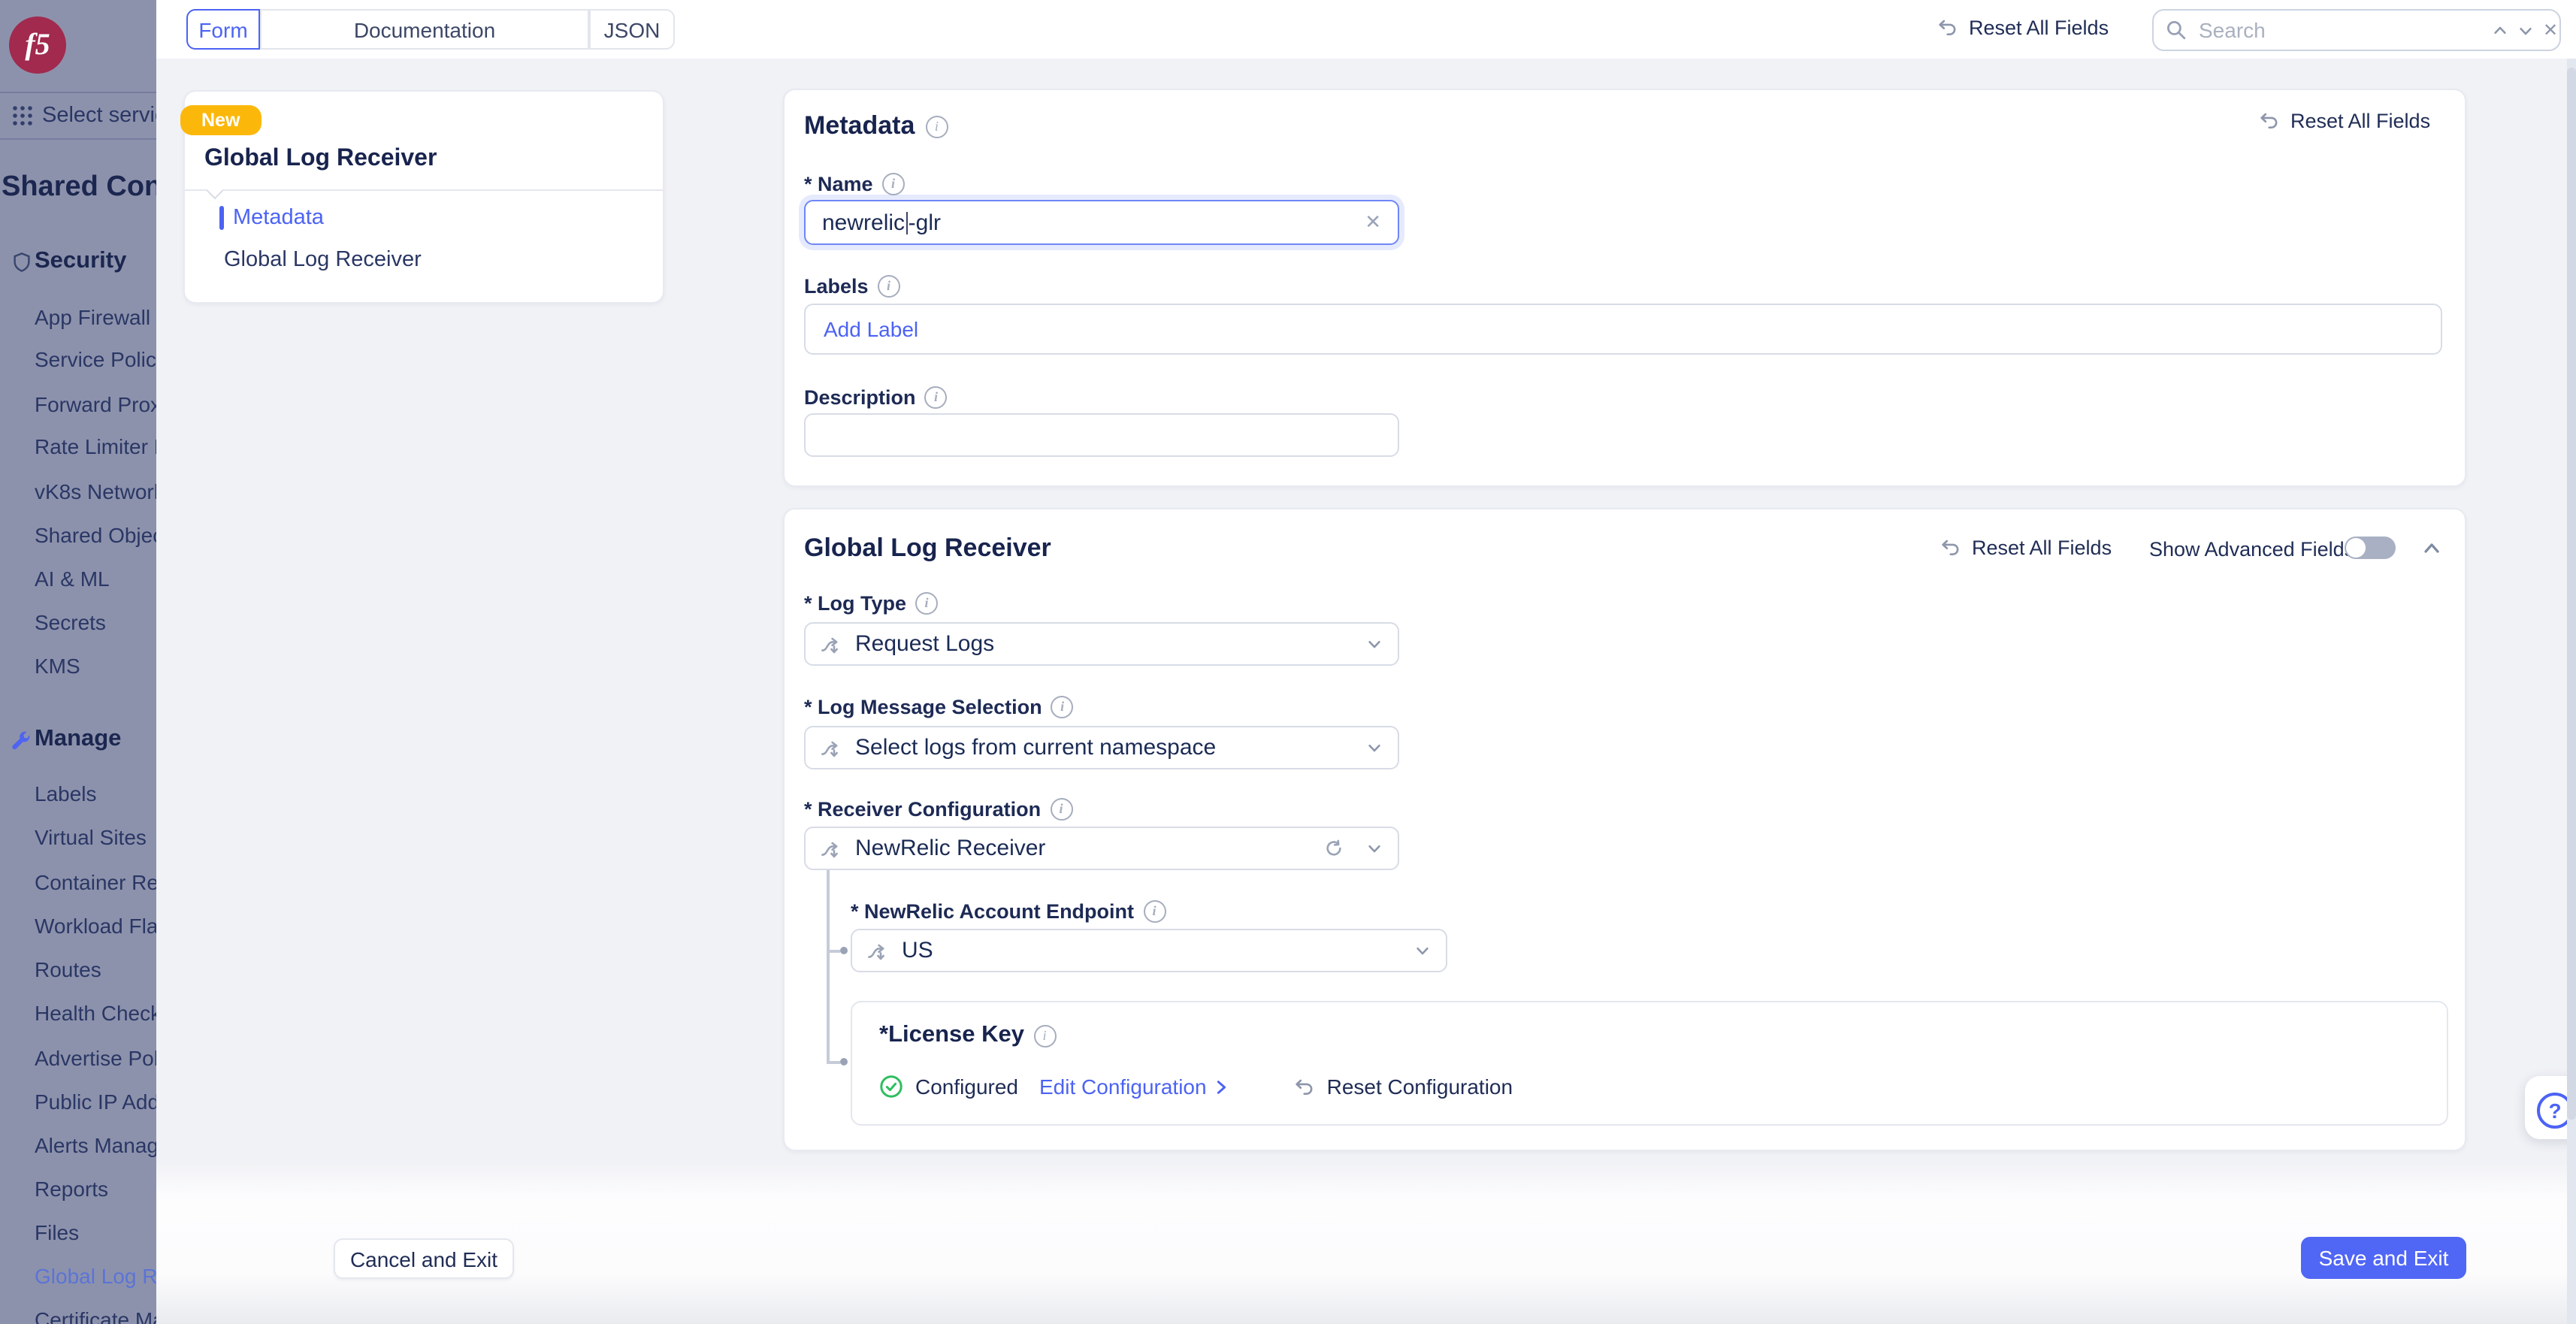 This screenshot has height=1324, width=2576. I want to click on sidebar-item-kms: KMS, so click(57, 666).